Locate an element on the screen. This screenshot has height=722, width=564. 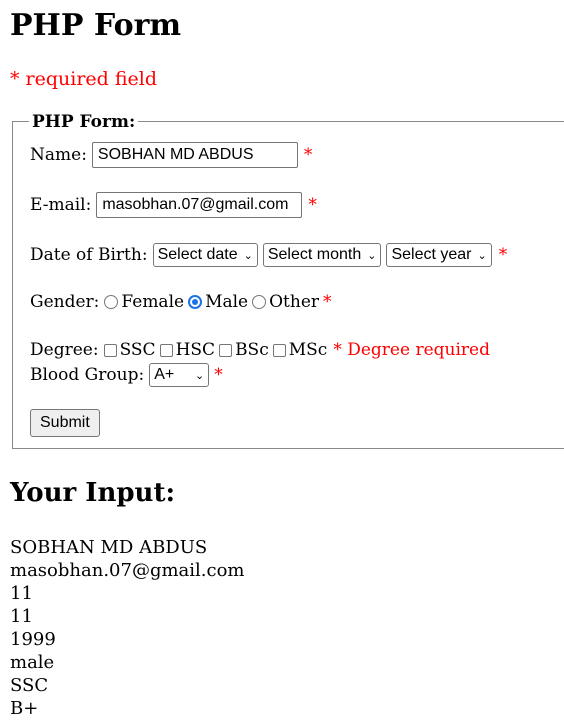
blood-required-star: * is located at coordinates (218, 375).